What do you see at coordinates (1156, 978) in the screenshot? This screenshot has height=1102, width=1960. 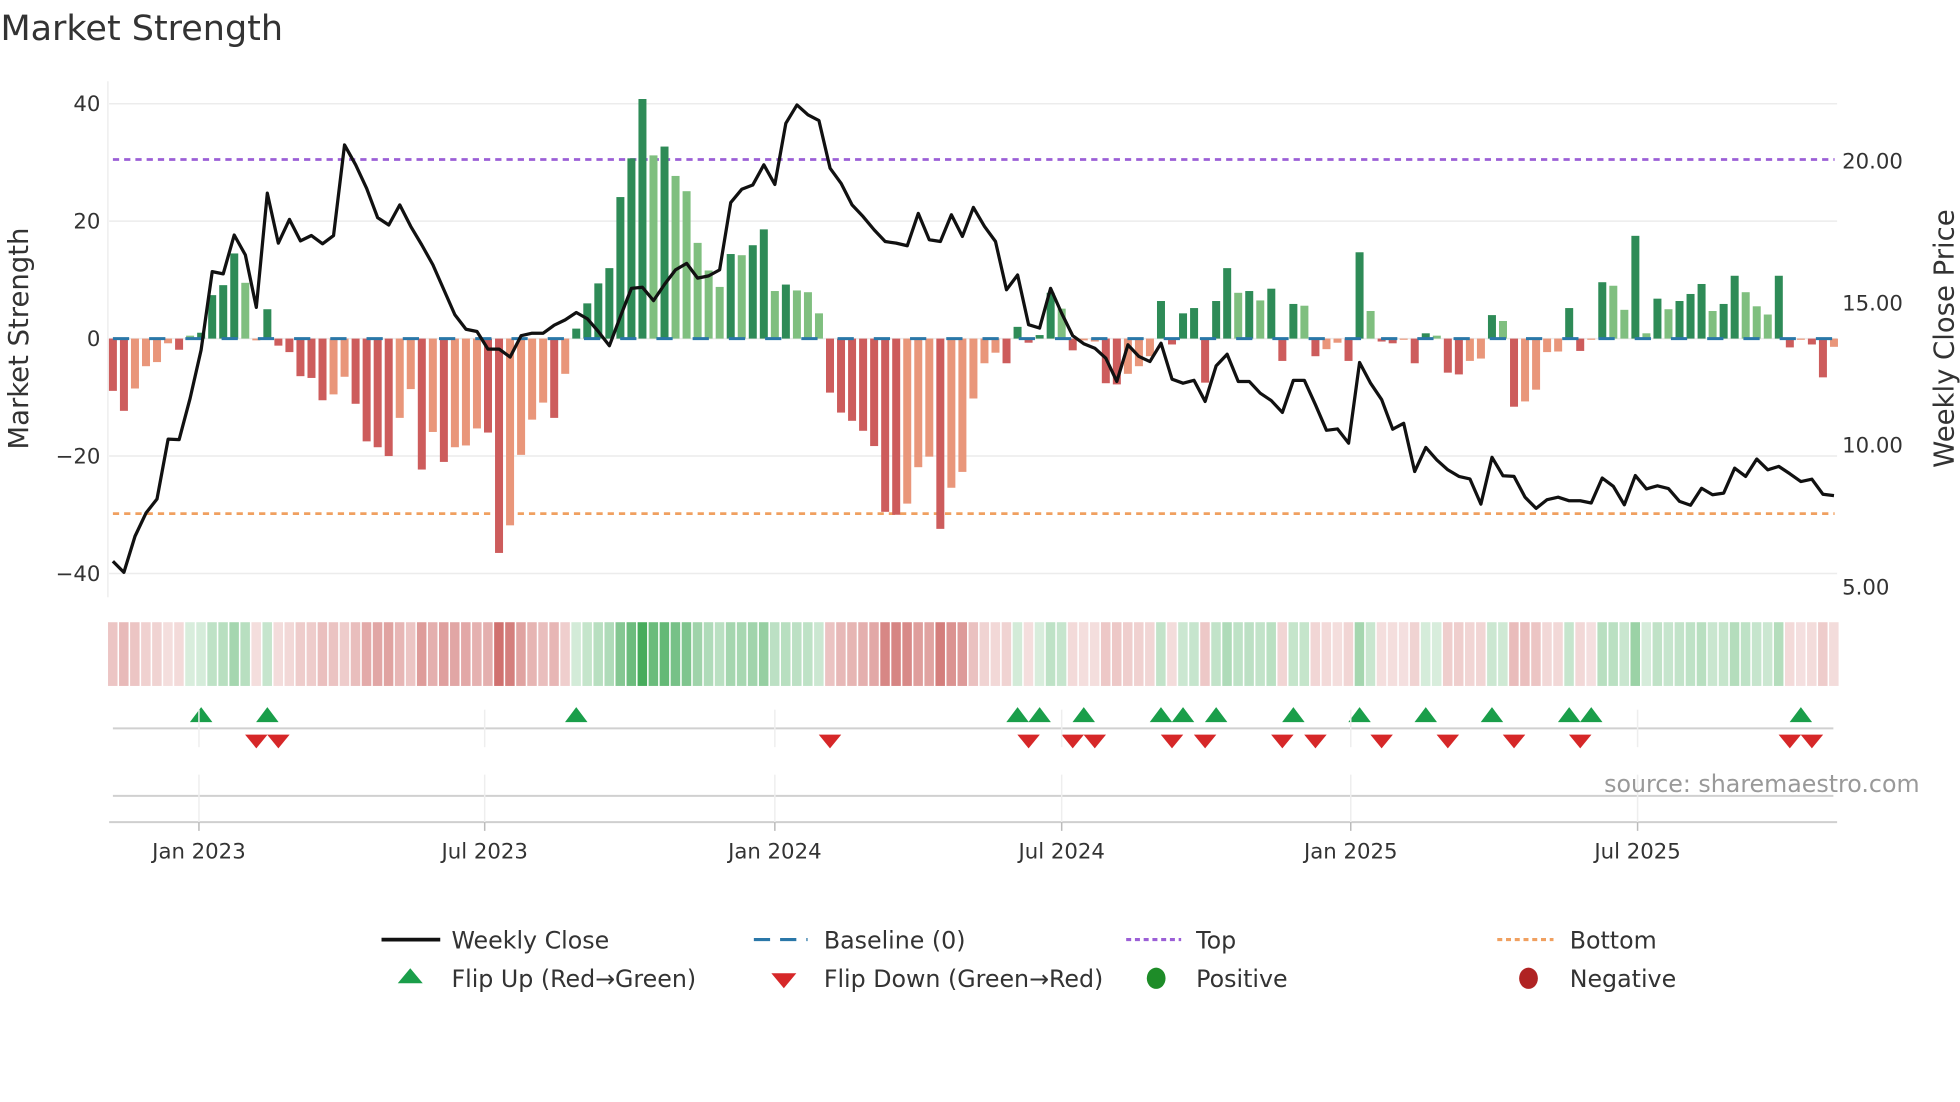 I see `positive-dot-icon` at bounding box center [1156, 978].